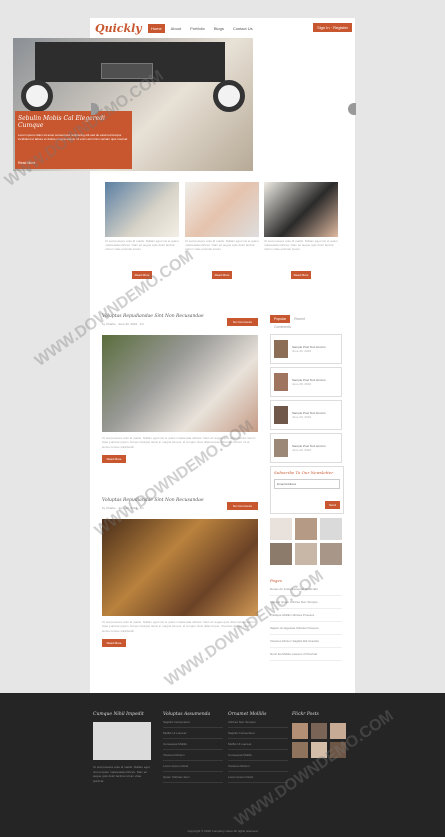 This screenshot has height=837, width=445. I want to click on tab-comments: Comments, so click(306, 327).